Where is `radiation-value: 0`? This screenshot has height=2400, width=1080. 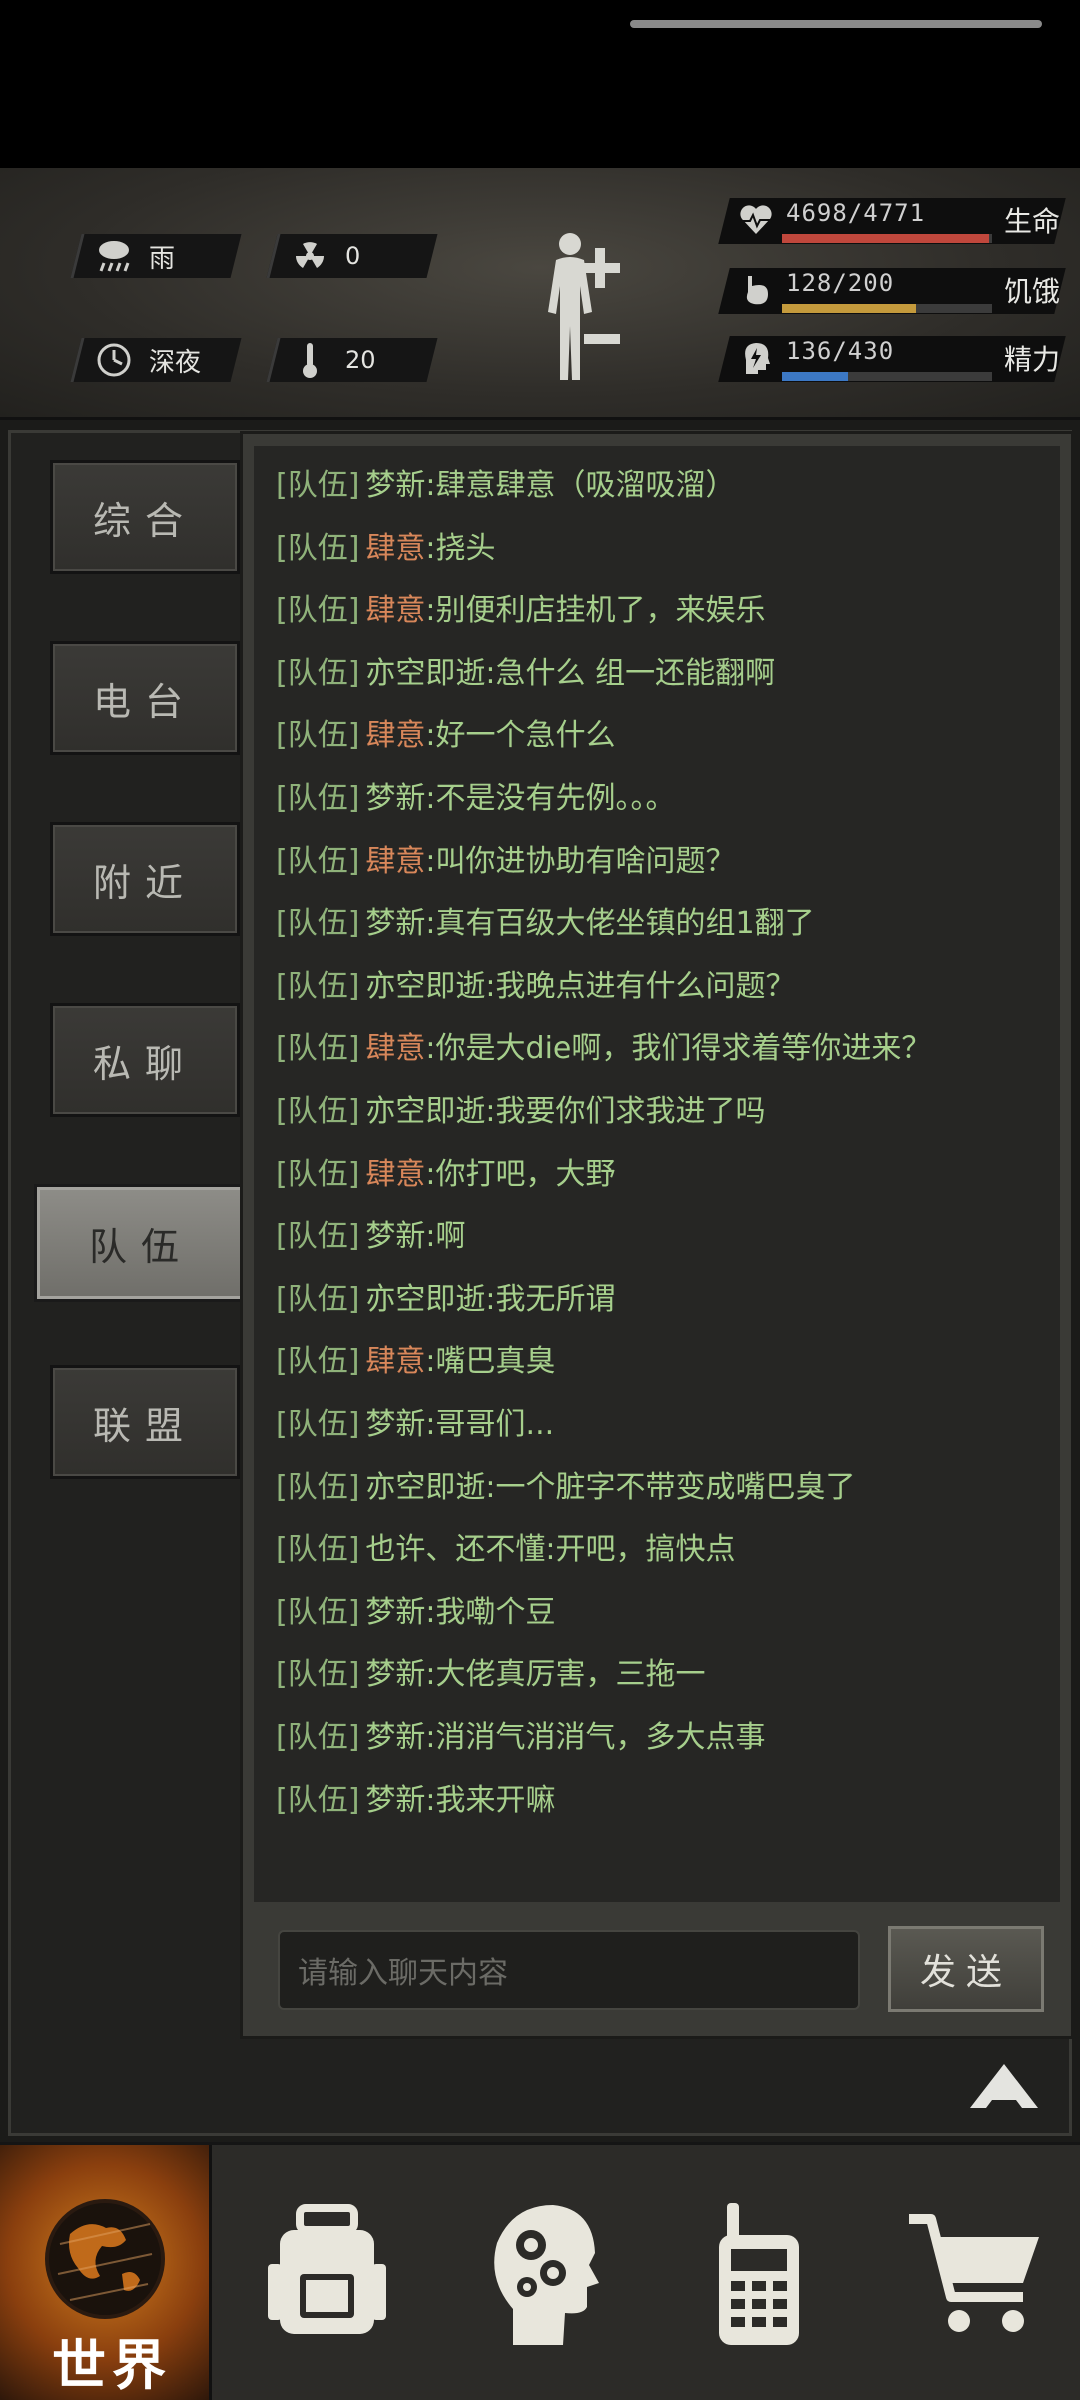
radiation-value: 0 is located at coordinates (353, 256).